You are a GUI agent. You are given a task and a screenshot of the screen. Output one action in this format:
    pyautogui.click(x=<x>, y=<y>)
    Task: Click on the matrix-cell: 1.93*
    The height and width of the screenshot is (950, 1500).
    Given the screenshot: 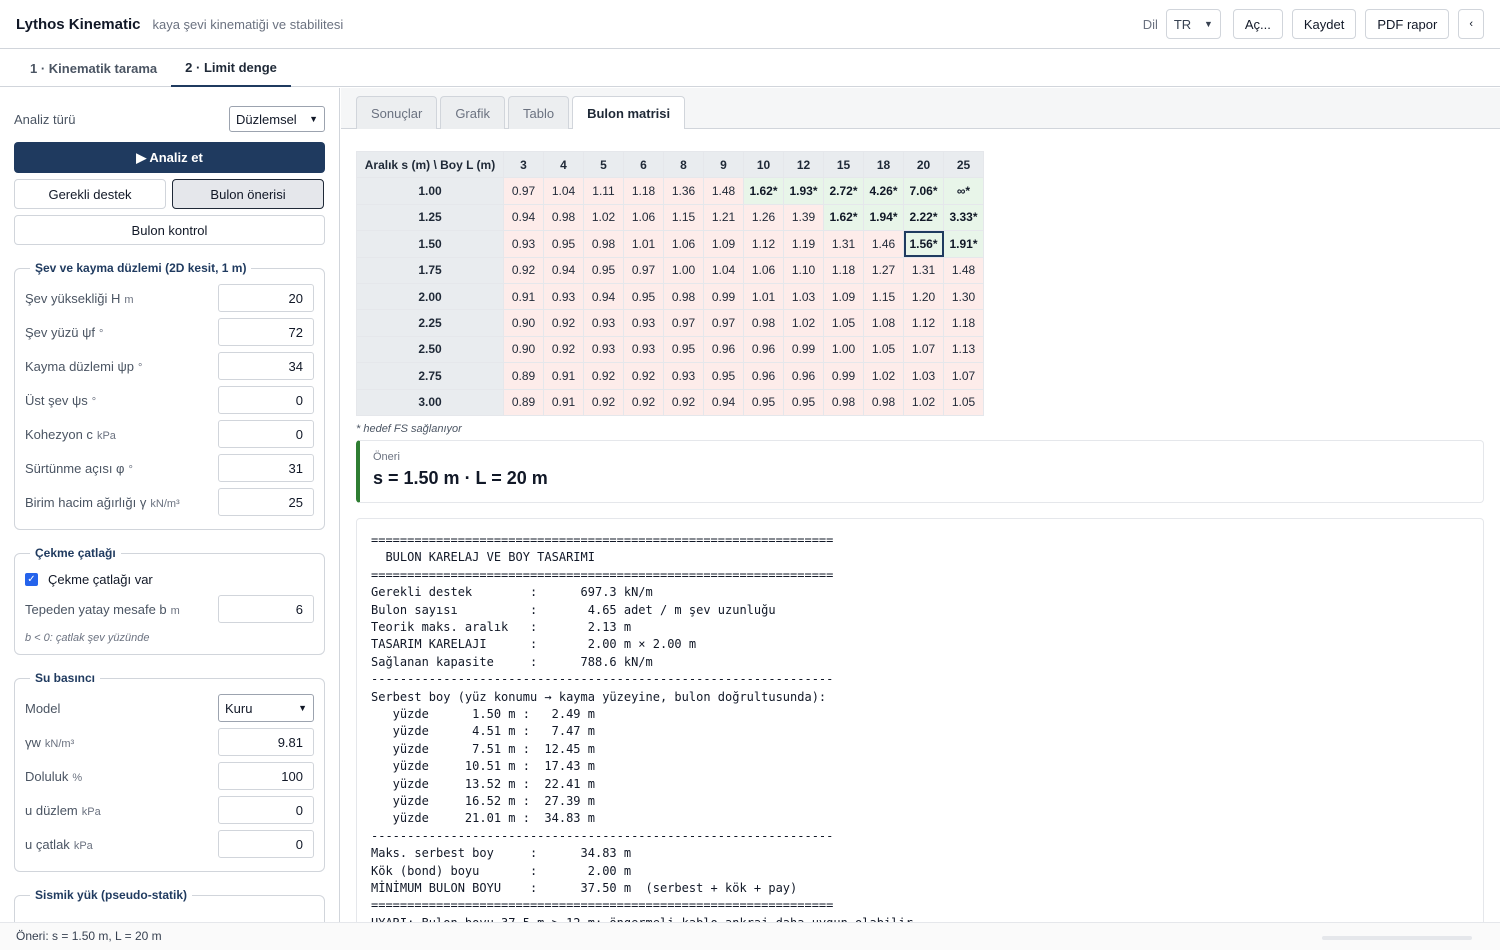 What is the action you would take?
    pyautogui.click(x=803, y=191)
    